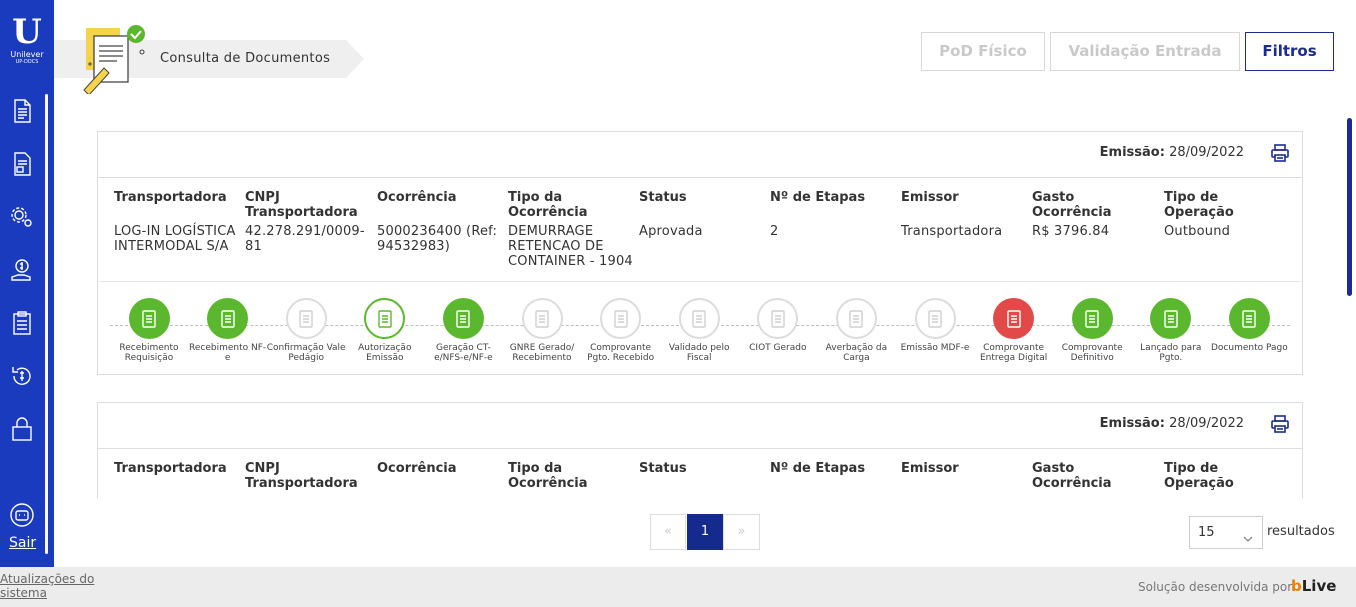 The height and width of the screenshot is (607, 1356). What do you see at coordinates (22, 323) in the screenshot?
I see `clipboard-icon` at bounding box center [22, 323].